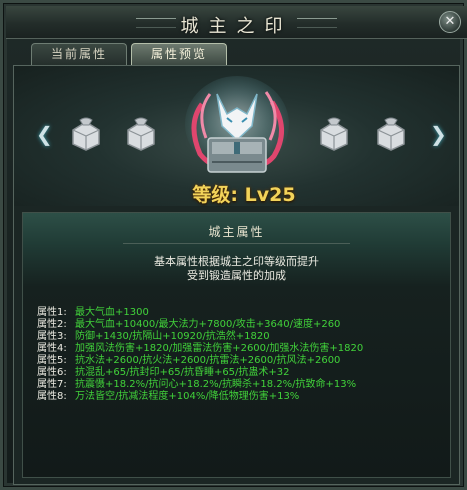  I want to click on attribute-label: 属性1:, so click(52, 312).